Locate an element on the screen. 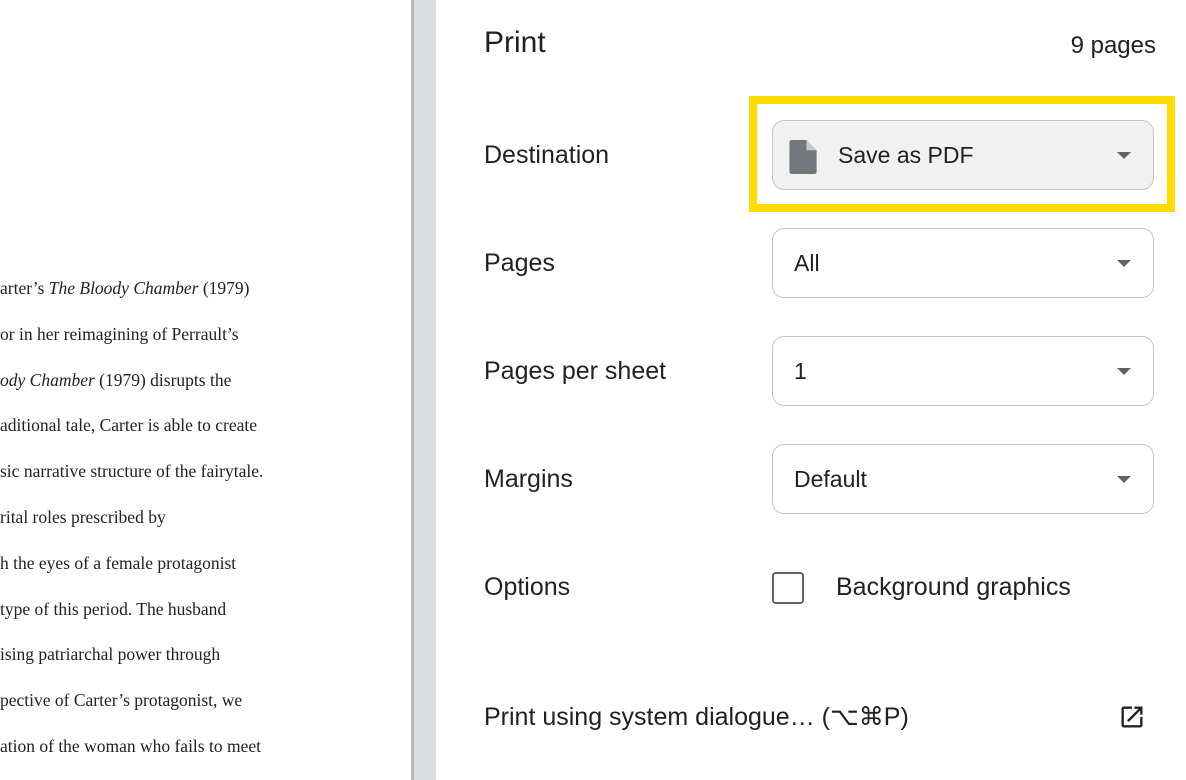  preview-text: h the eyes of a female protagonist is located at coordinates (118, 562).